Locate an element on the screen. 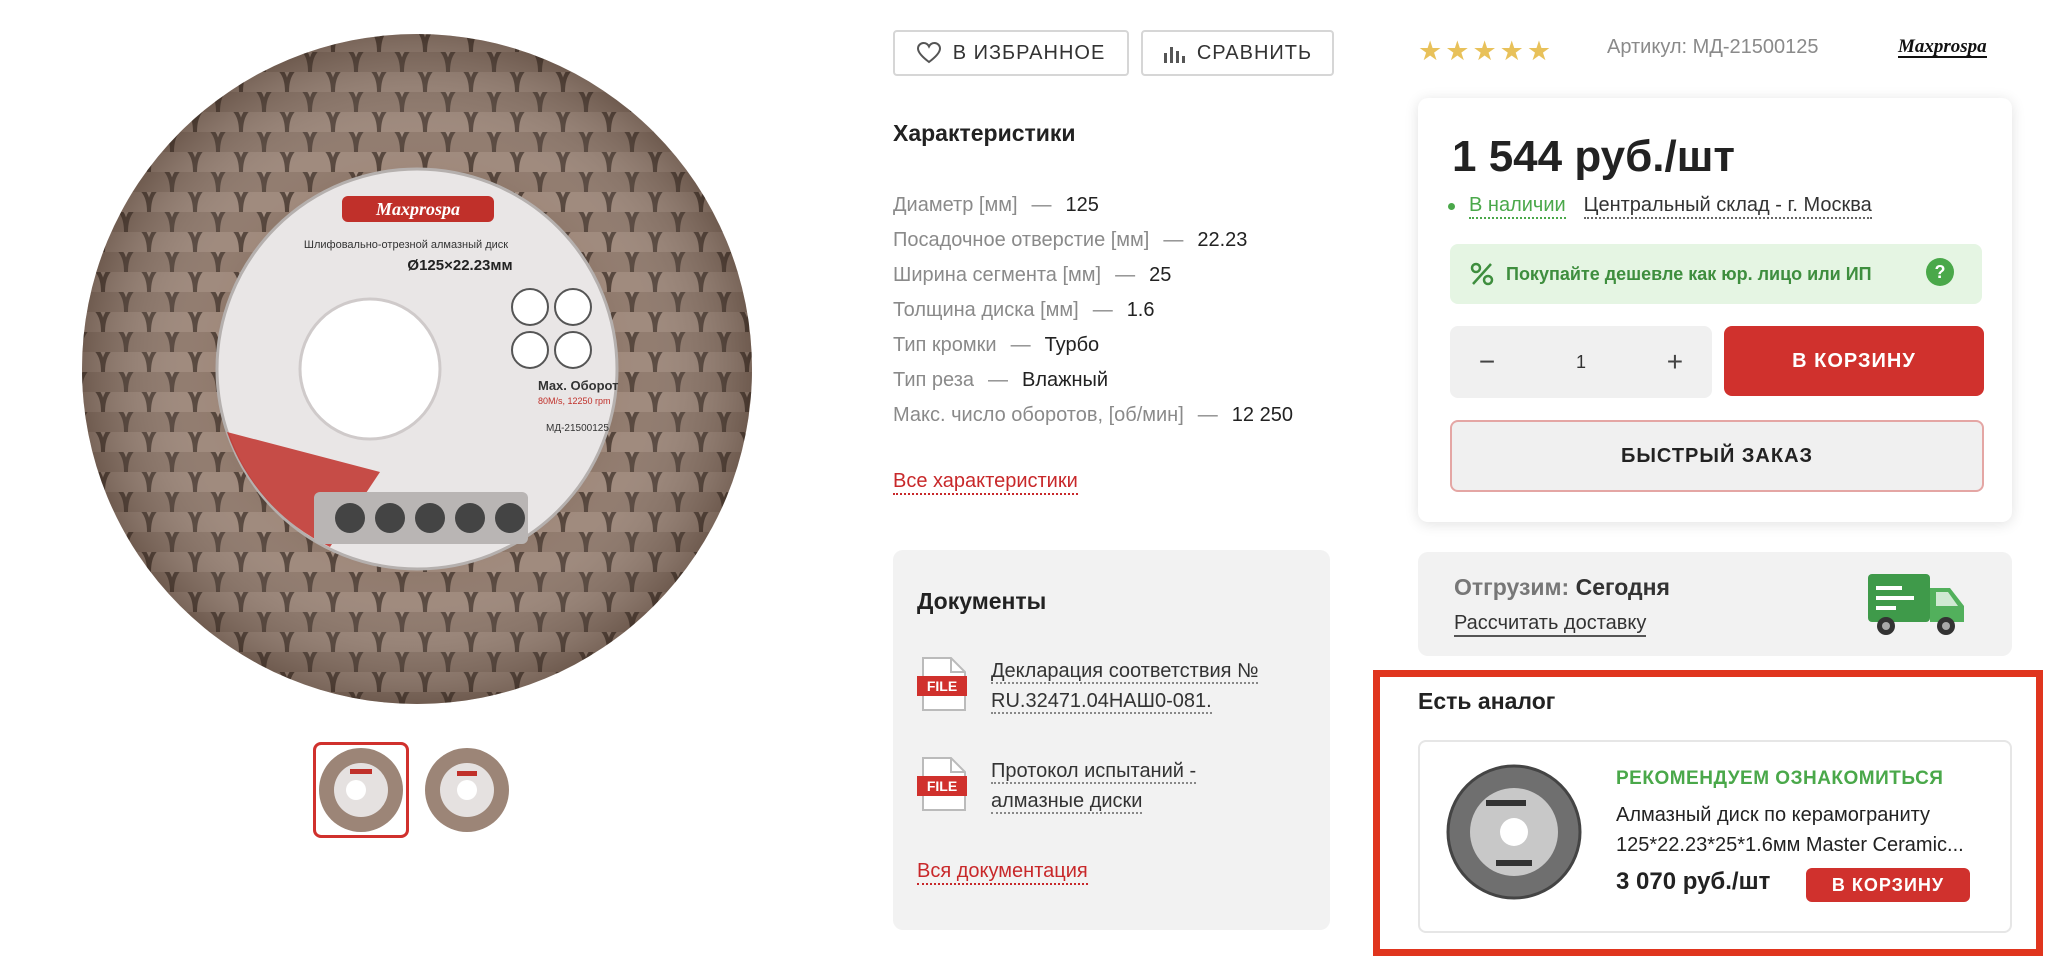 This screenshot has width=2056, height=960. decrease-quantity-button: − is located at coordinates (1487, 362).